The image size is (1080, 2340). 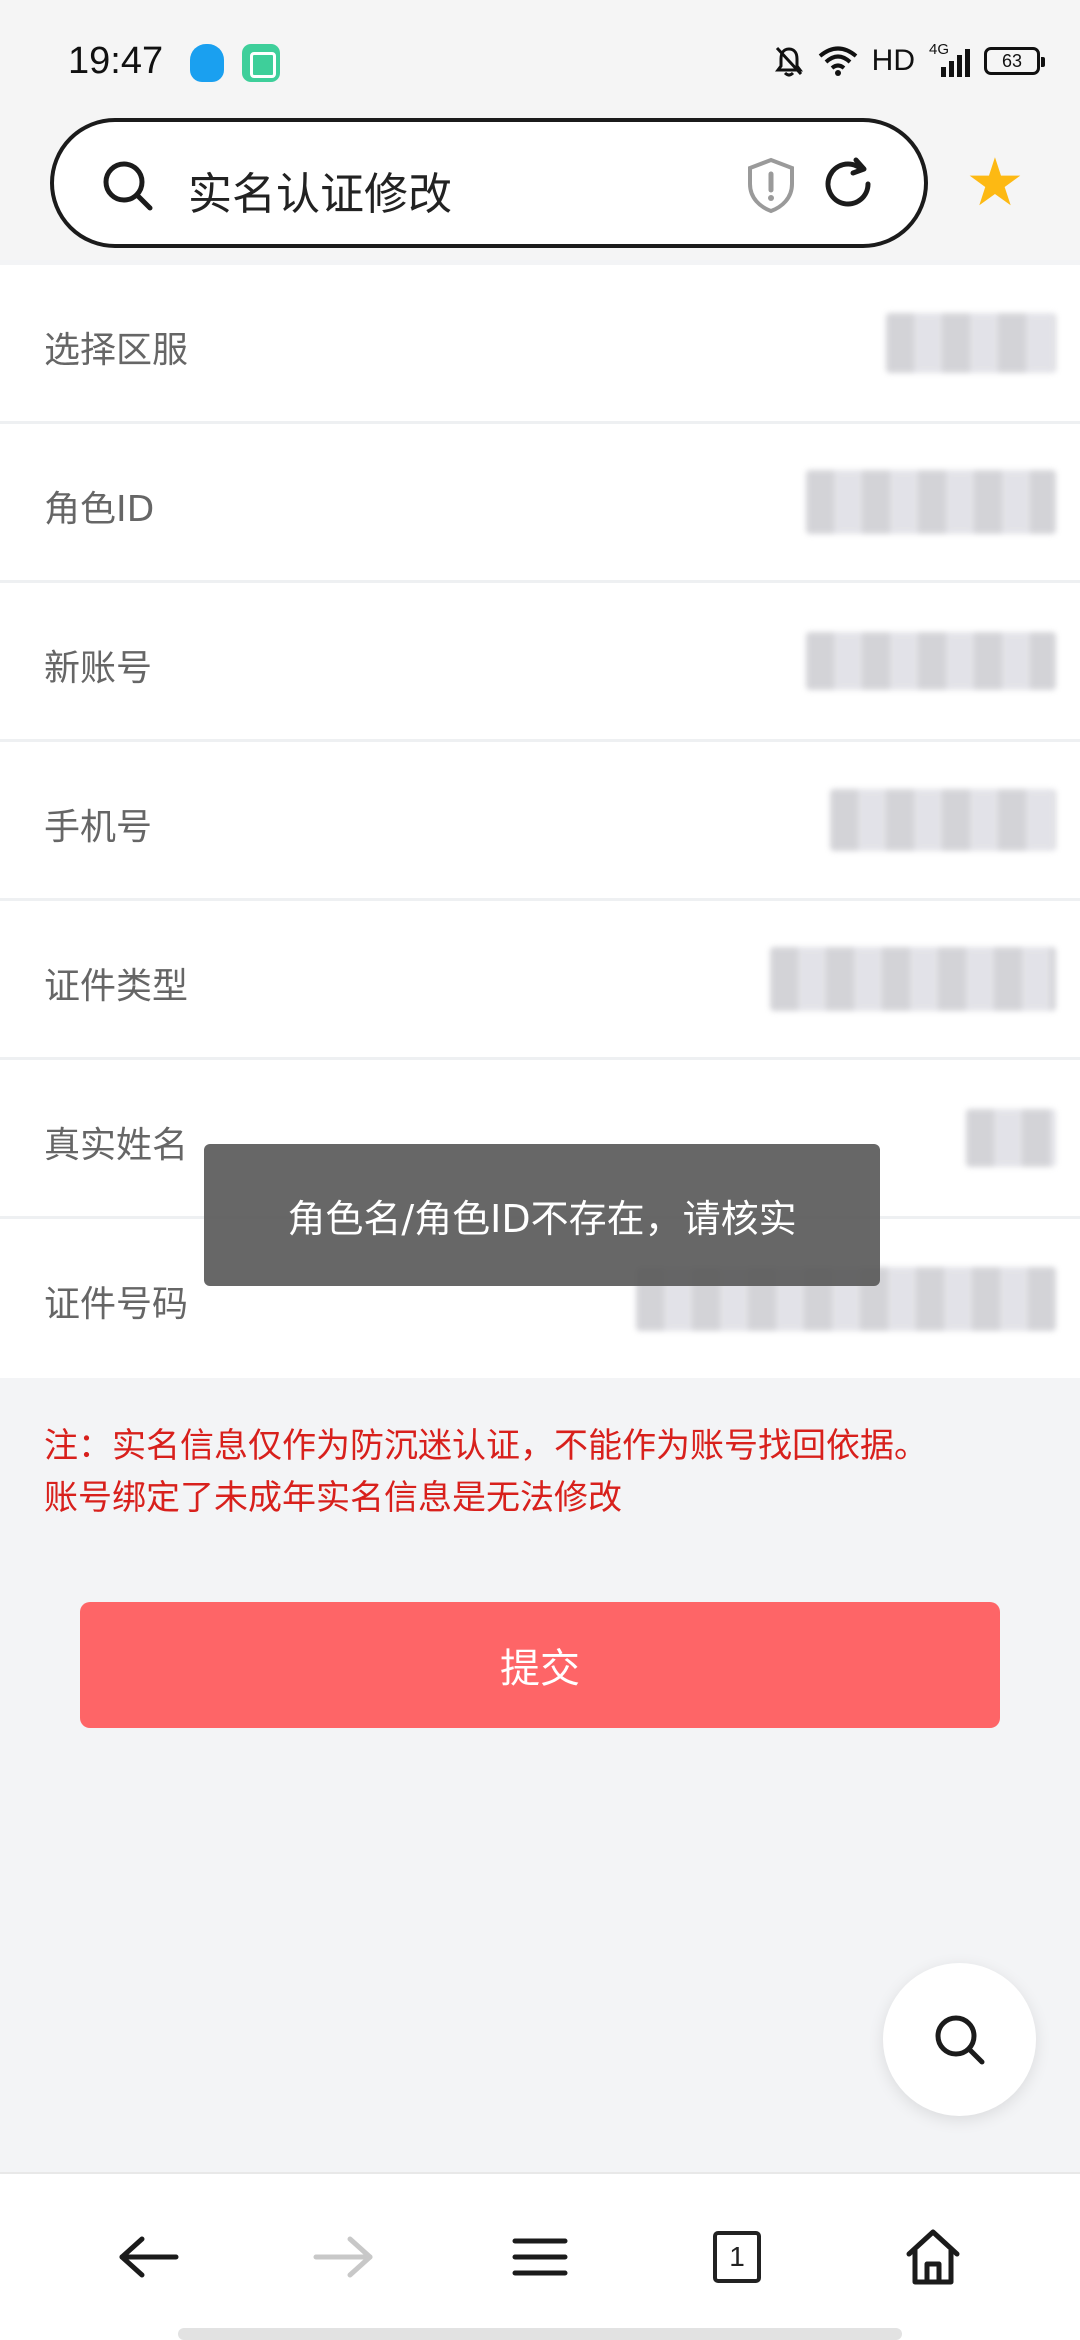 What do you see at coordinates (995, 183) in the screenshot?
I see `star-icon: ★` at bounding box center [995, 183].